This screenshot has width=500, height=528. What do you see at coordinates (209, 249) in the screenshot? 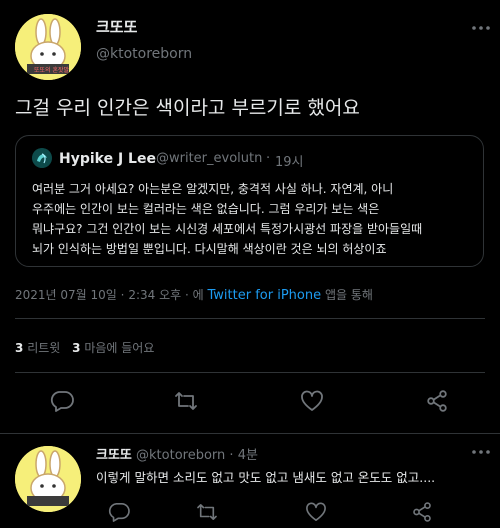
I see `quoted-text-line-4: 뇌가 인식하는 방법일 뿐입니다. 다시말해 색상이란 것은 뇌의 허상이죠` at bounding box center [209, 249].